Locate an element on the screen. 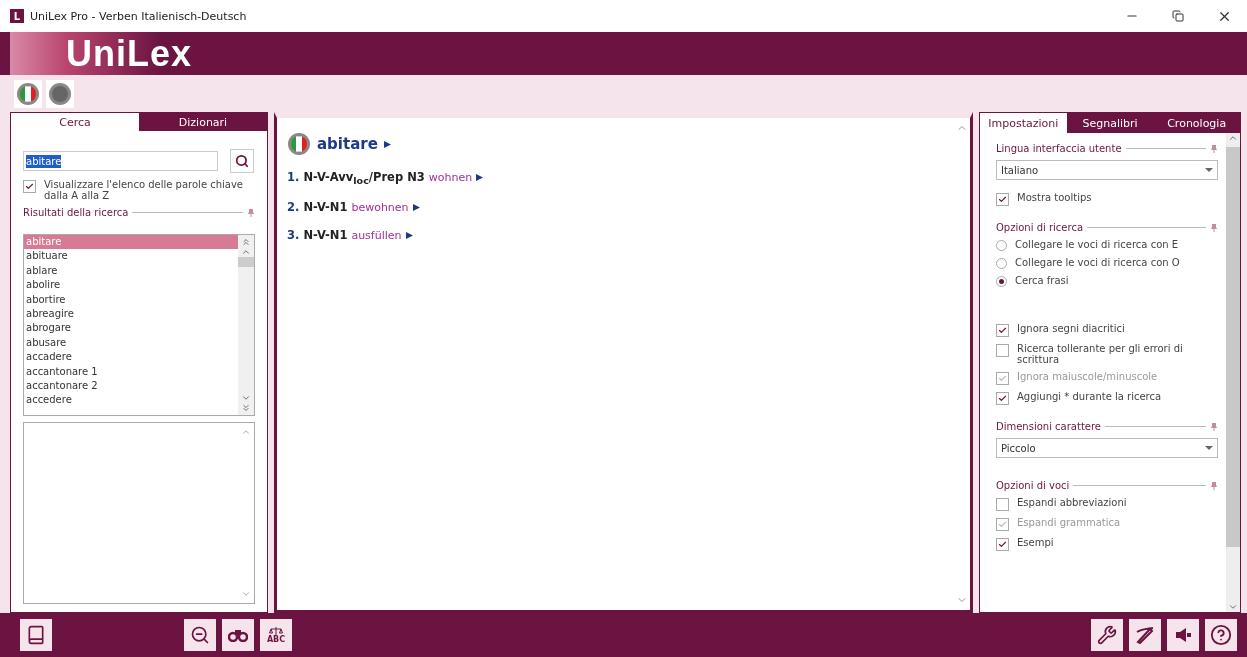 Image resolution: width=1247 pixels, height=657 pixels. radio-option: Collegare le voci di ricerca con O is located at coordinates (1107, 263).